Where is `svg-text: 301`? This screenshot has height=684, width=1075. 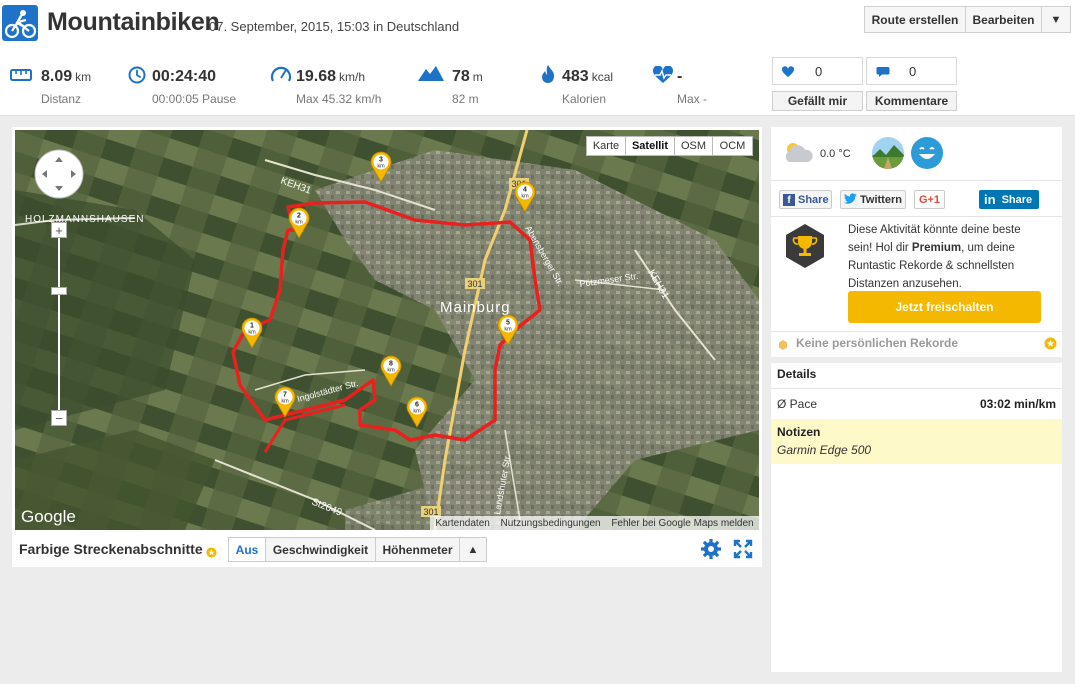 svg-text: 301 is located at coordinates (474, 284).